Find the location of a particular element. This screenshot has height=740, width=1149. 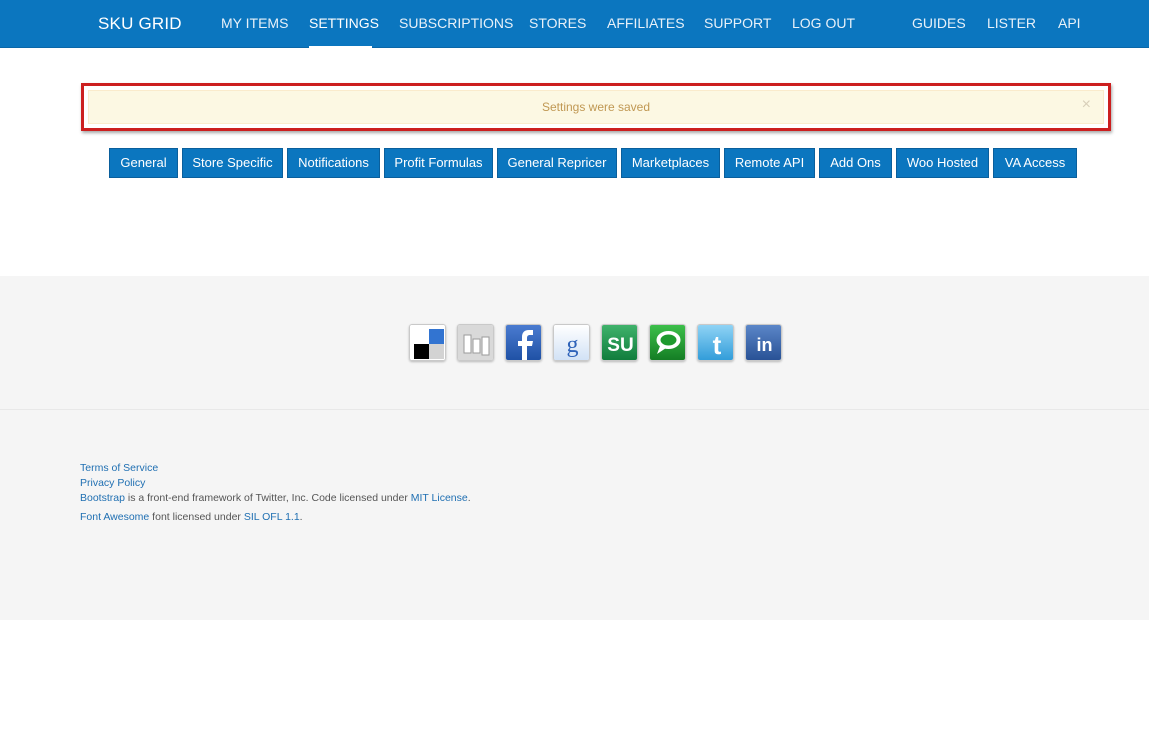

nav-stores: STORES is located at coordinates (557, 23).